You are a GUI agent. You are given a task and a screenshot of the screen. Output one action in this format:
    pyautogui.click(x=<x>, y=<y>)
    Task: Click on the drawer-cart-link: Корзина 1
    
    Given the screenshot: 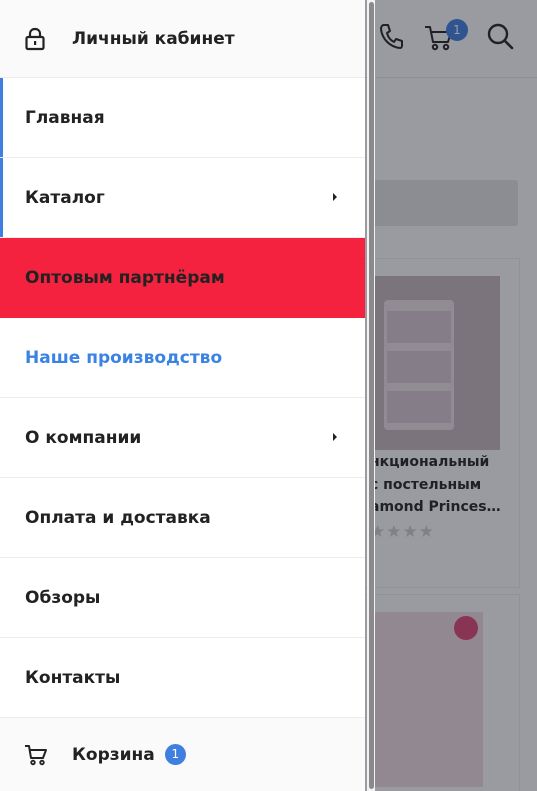 What is the action you would take?
    pyautogui.click(x=182, y=754)
    